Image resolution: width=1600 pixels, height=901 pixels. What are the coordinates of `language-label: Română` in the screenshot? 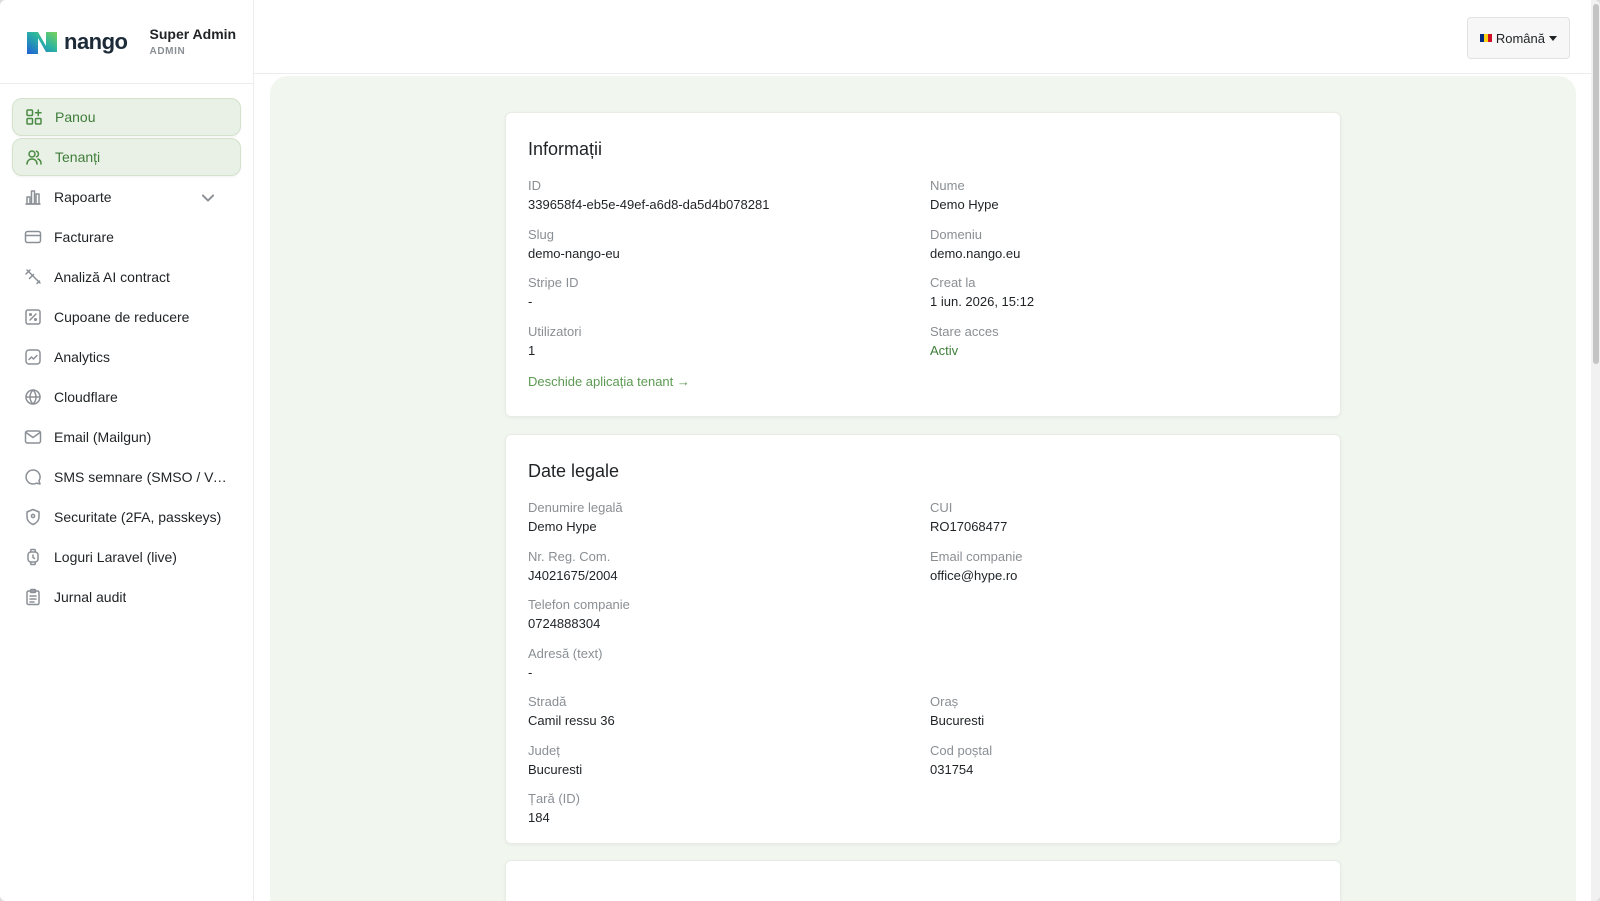 It's located at (1520, 38).